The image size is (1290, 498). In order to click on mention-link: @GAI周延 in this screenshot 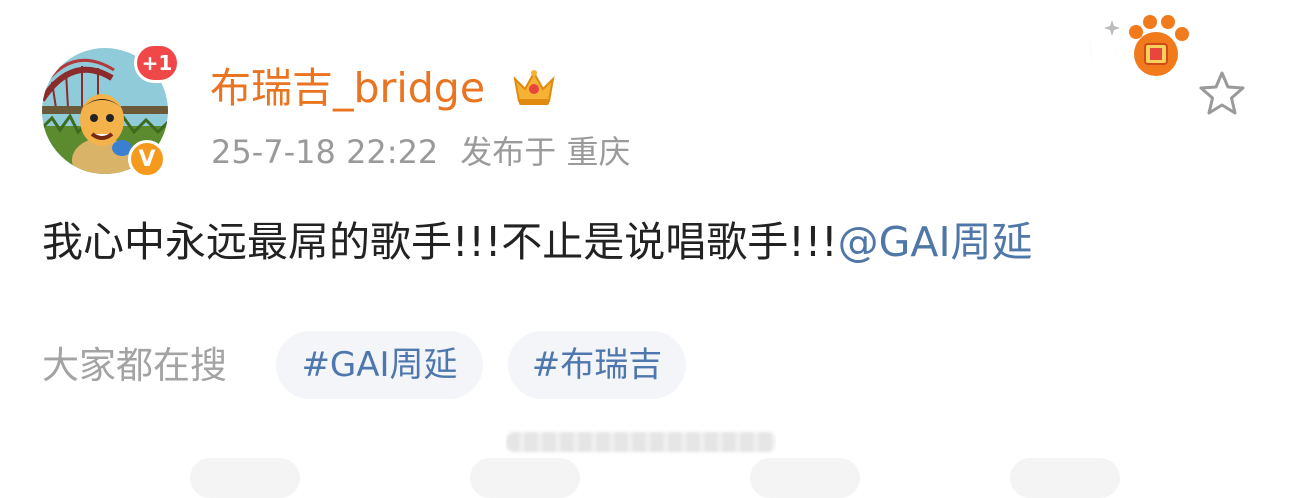, I will do `click(935, 242)`.